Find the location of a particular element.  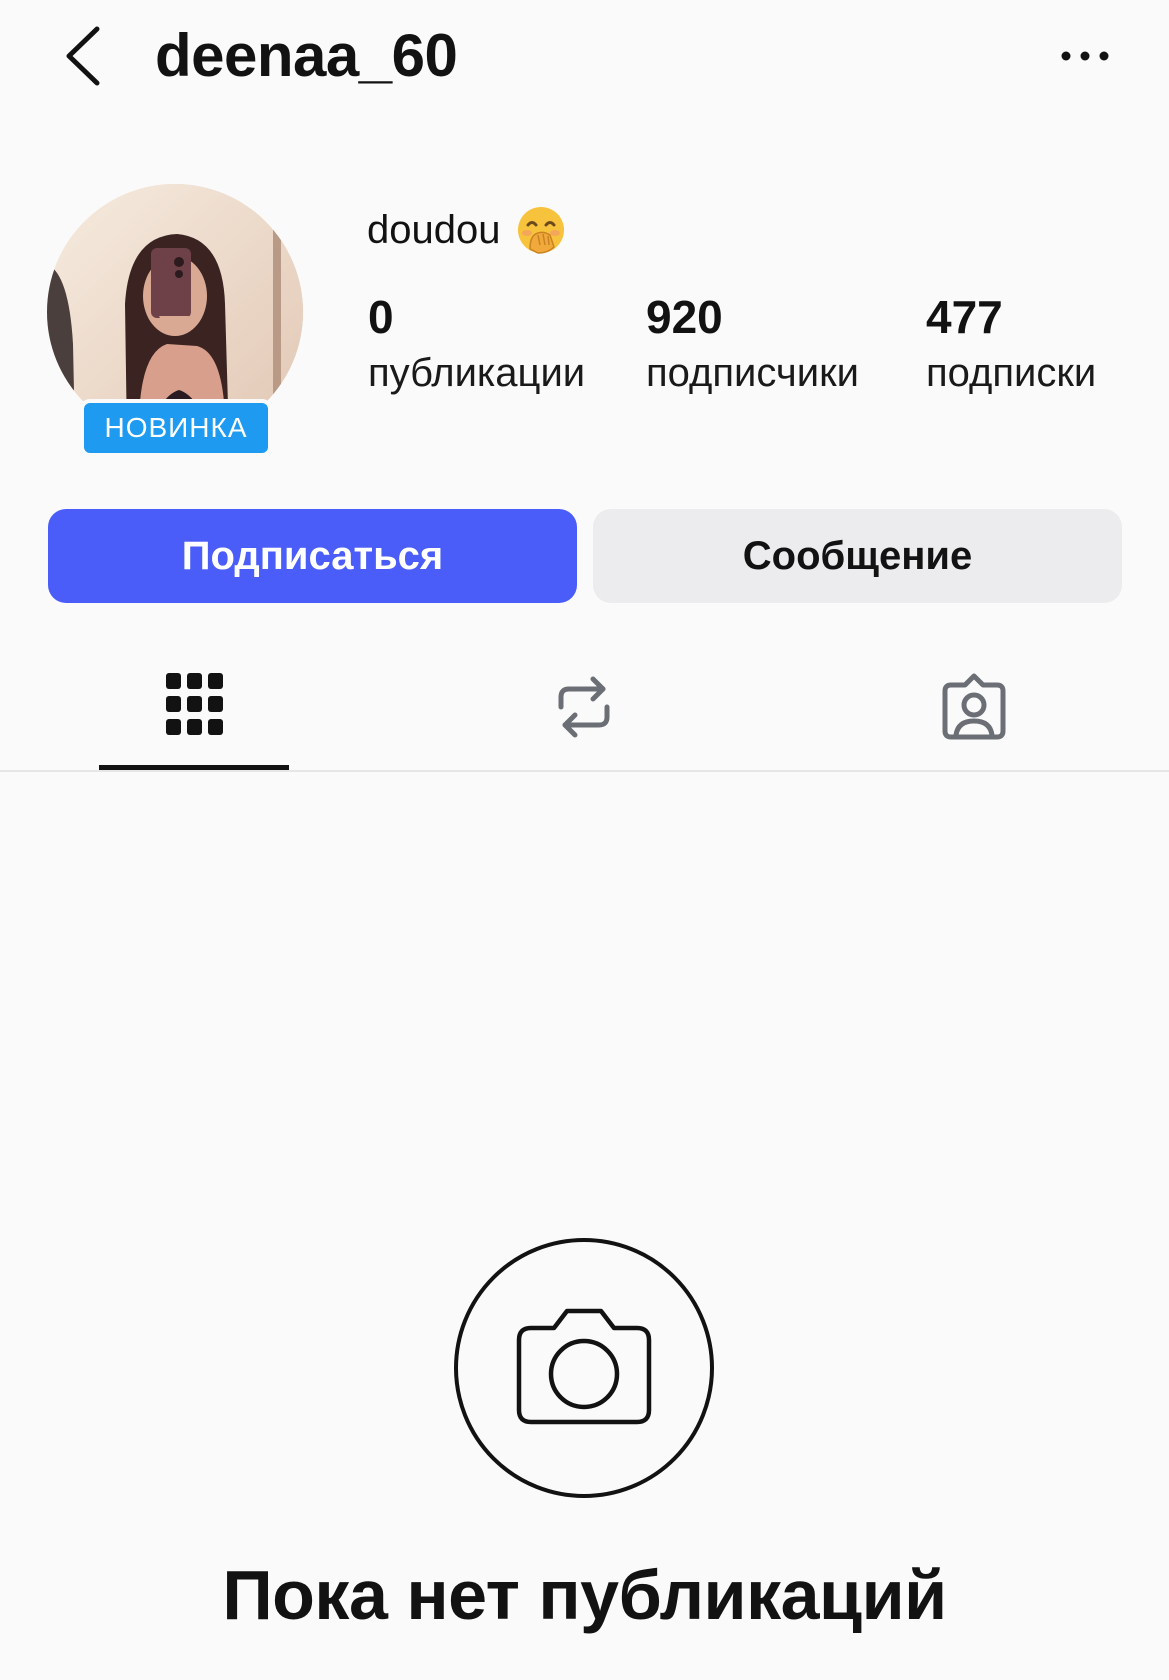

tab-reposts is located at coordinates (584, 717).